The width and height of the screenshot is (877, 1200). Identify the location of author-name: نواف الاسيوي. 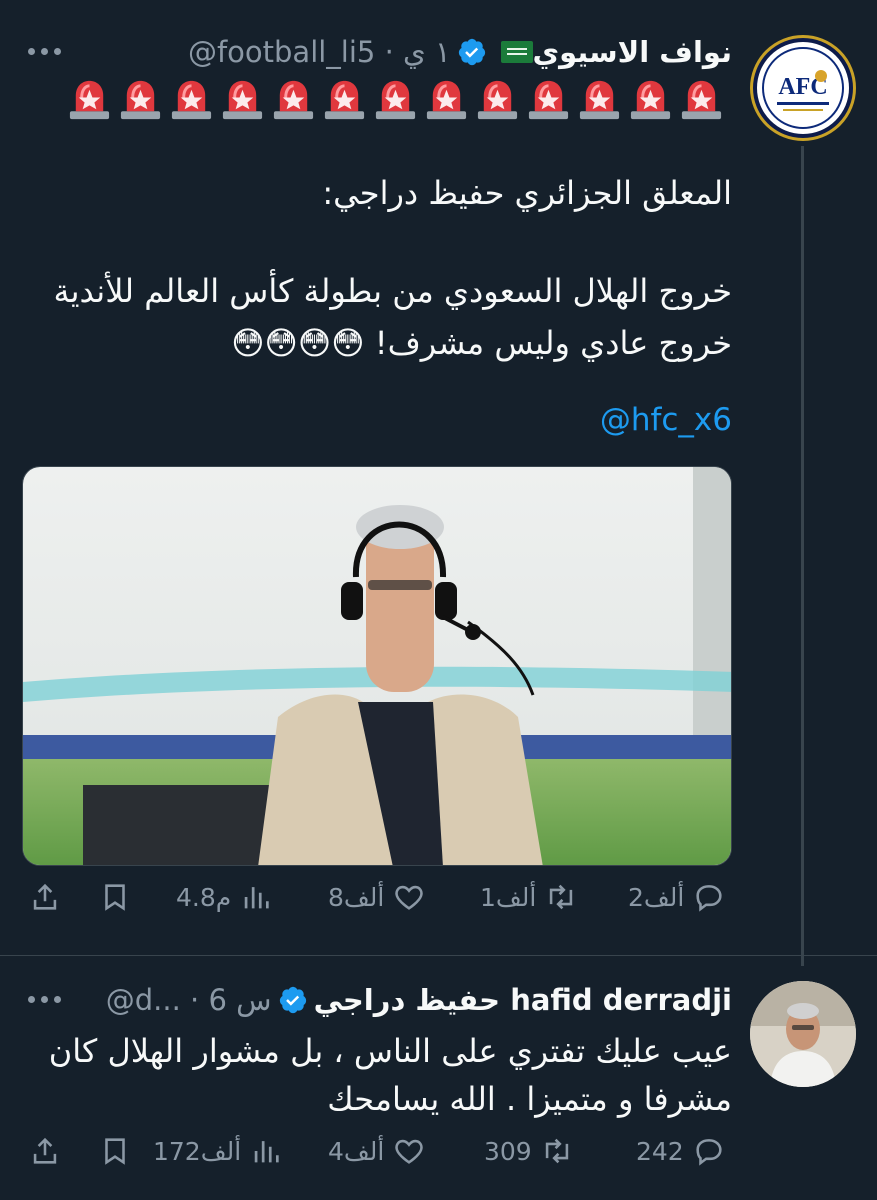
(632, 52).